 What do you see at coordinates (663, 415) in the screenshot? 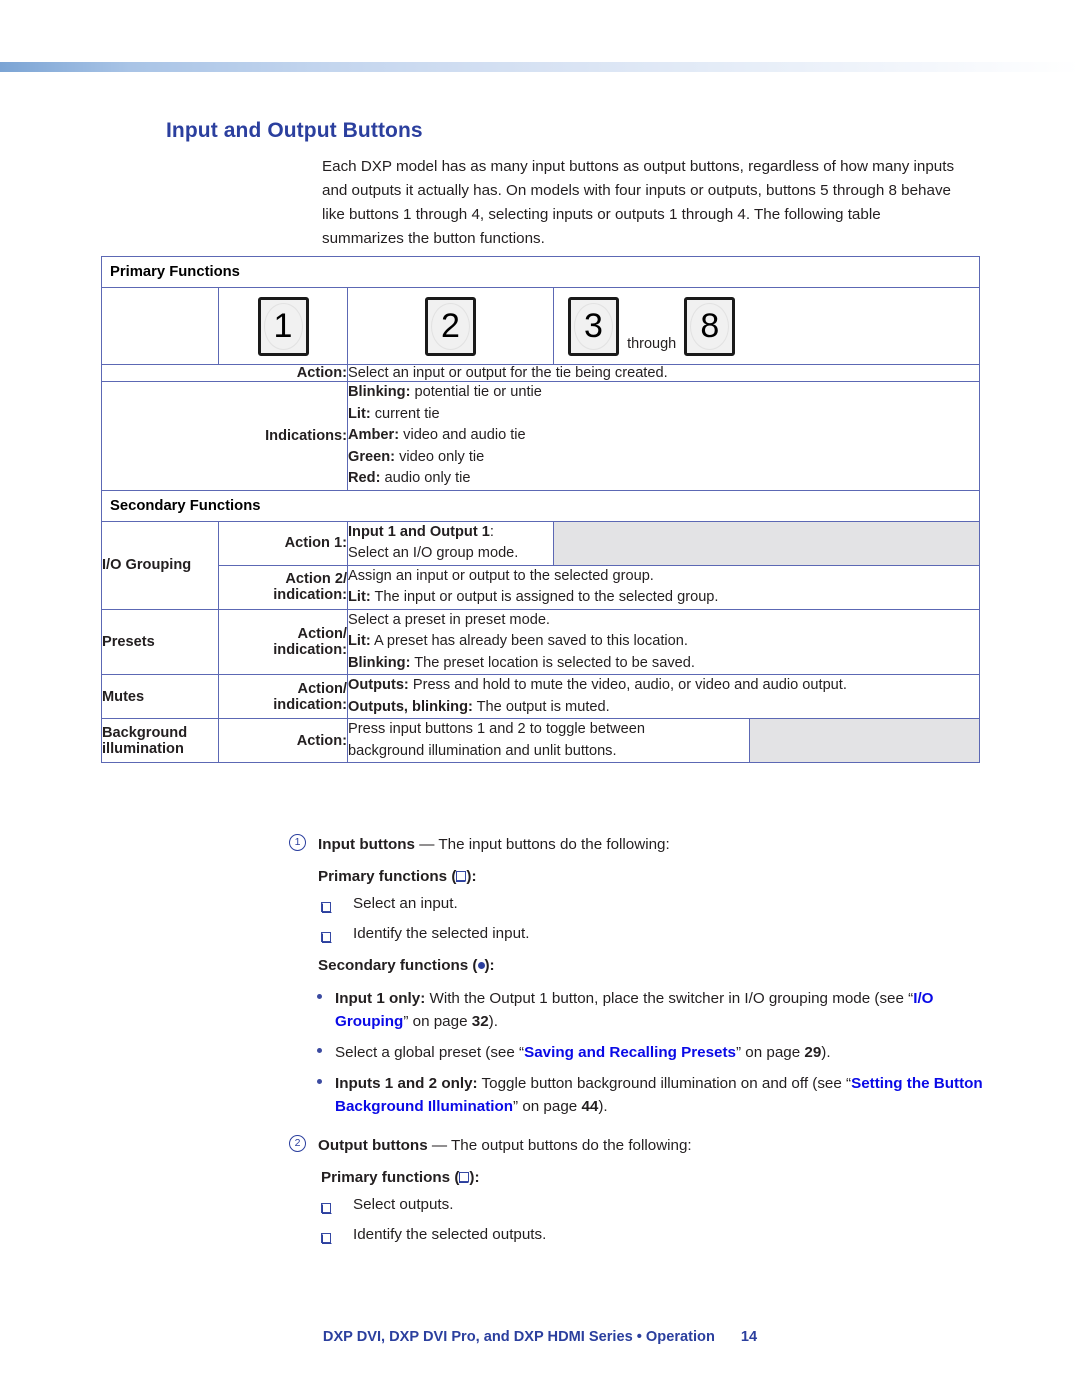
I see `indication-item: Lit: current tie` at bounding box center [663, 415].